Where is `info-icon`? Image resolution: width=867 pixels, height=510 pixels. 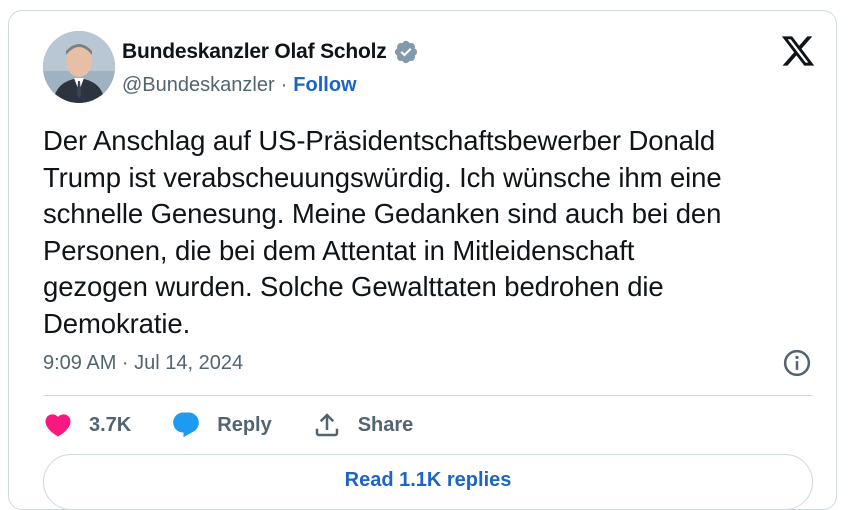
info-icon is located at coordinates (797, 363).